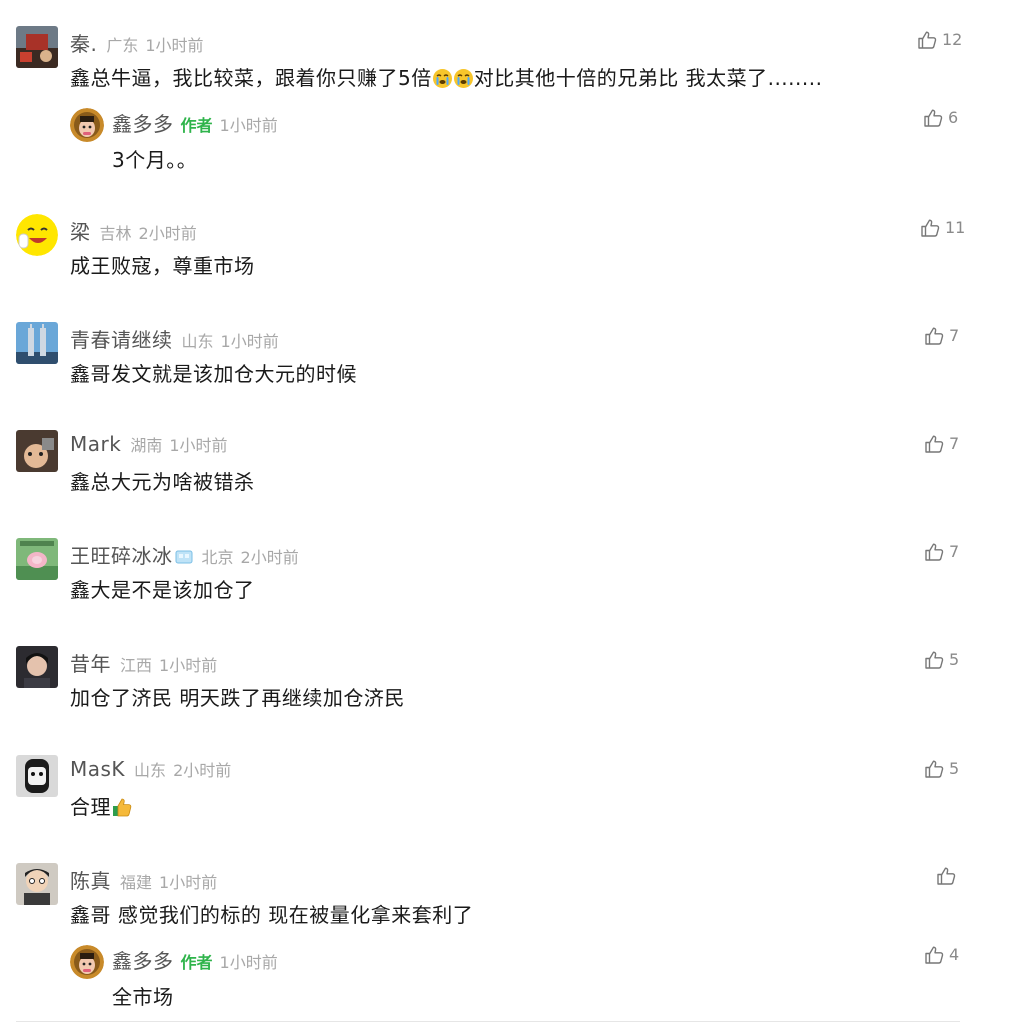 The image size is (1013, 1024). Describe the element at coordinates (162, 590) in the screenshot. I see `comment-text: 鑫大是不是该加仓了` at that location.